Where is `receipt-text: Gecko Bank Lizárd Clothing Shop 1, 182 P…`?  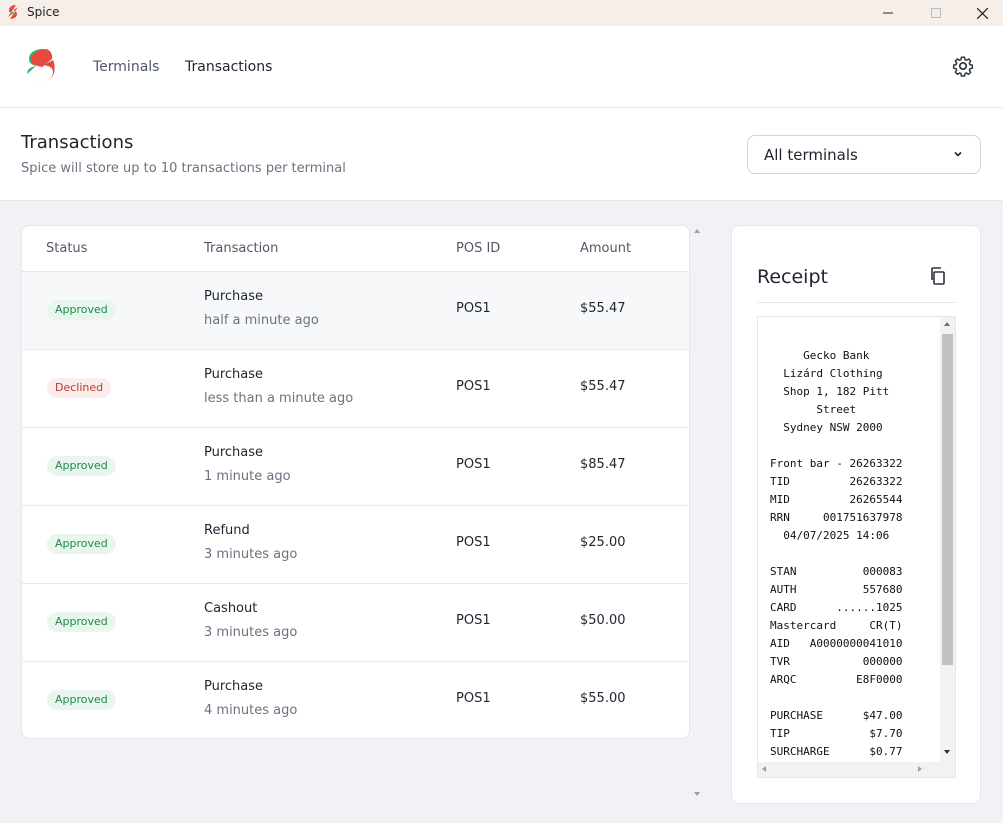
receipt-text: Gecko Bank Lizárd Clothing Shop 1, 182 P… is located at coordinates (836, 553).